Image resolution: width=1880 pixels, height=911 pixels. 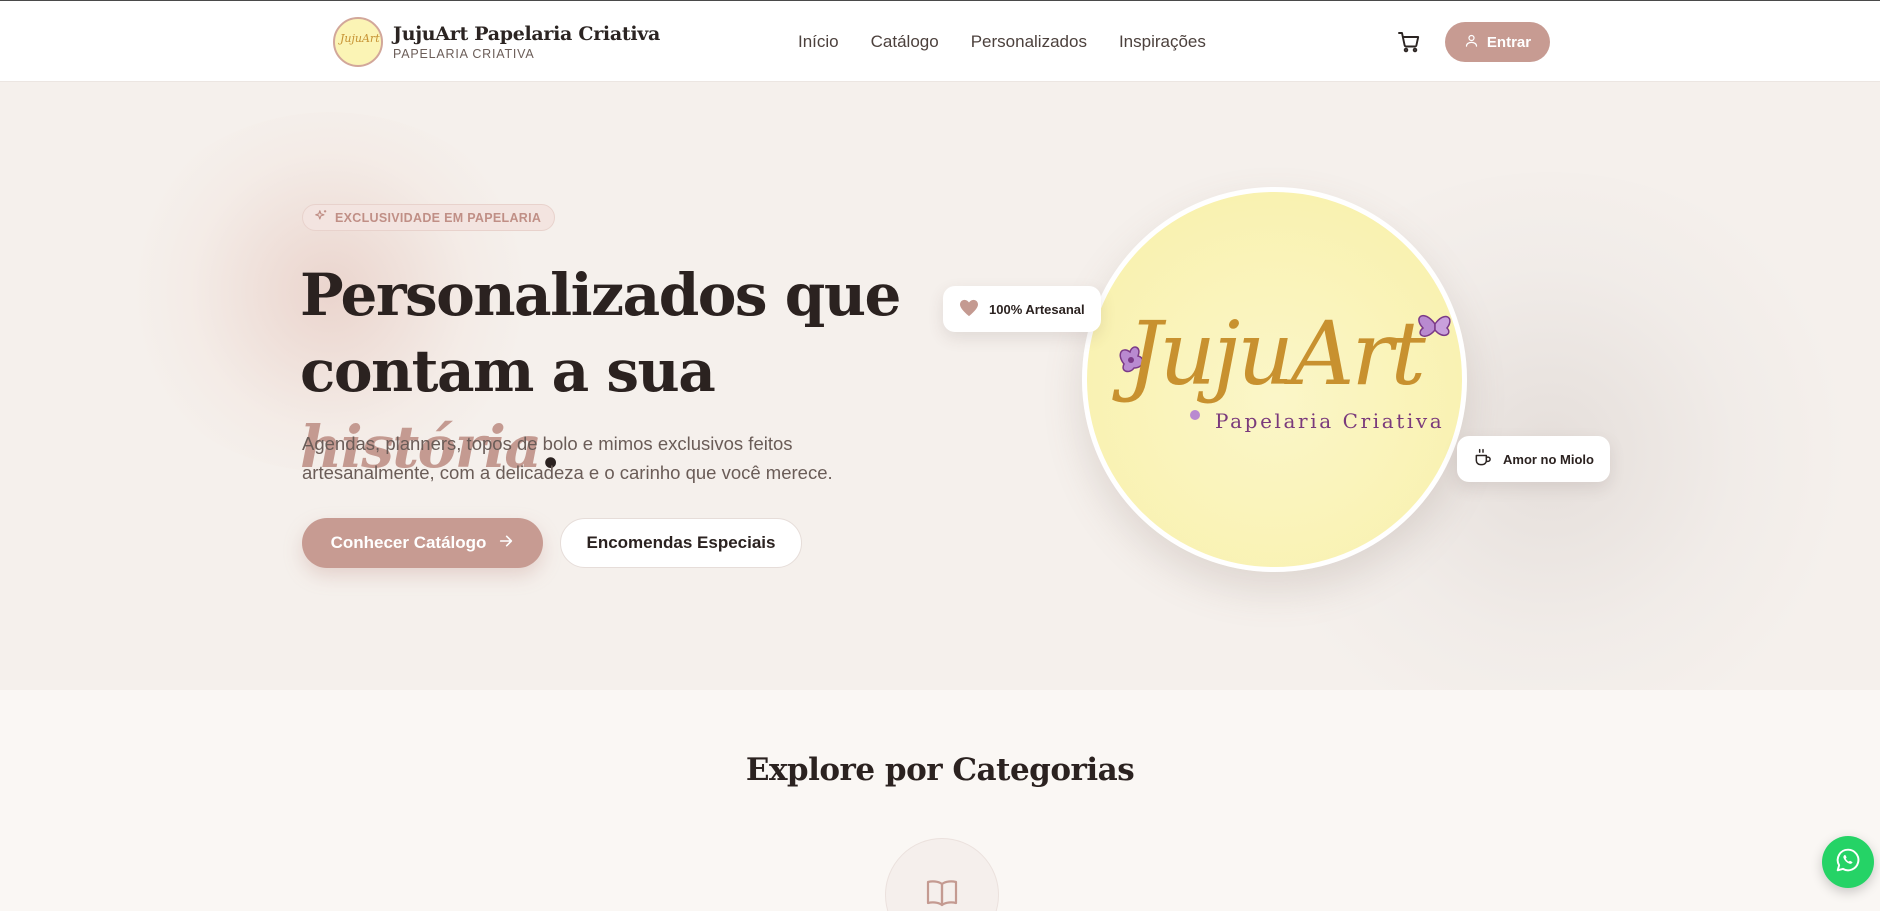 What do you see at coordinates (464, 54) in the screenshot?
I see `brand-subtitle: PAPELARIA CRIATIVA` at bounding box center [464, 54].